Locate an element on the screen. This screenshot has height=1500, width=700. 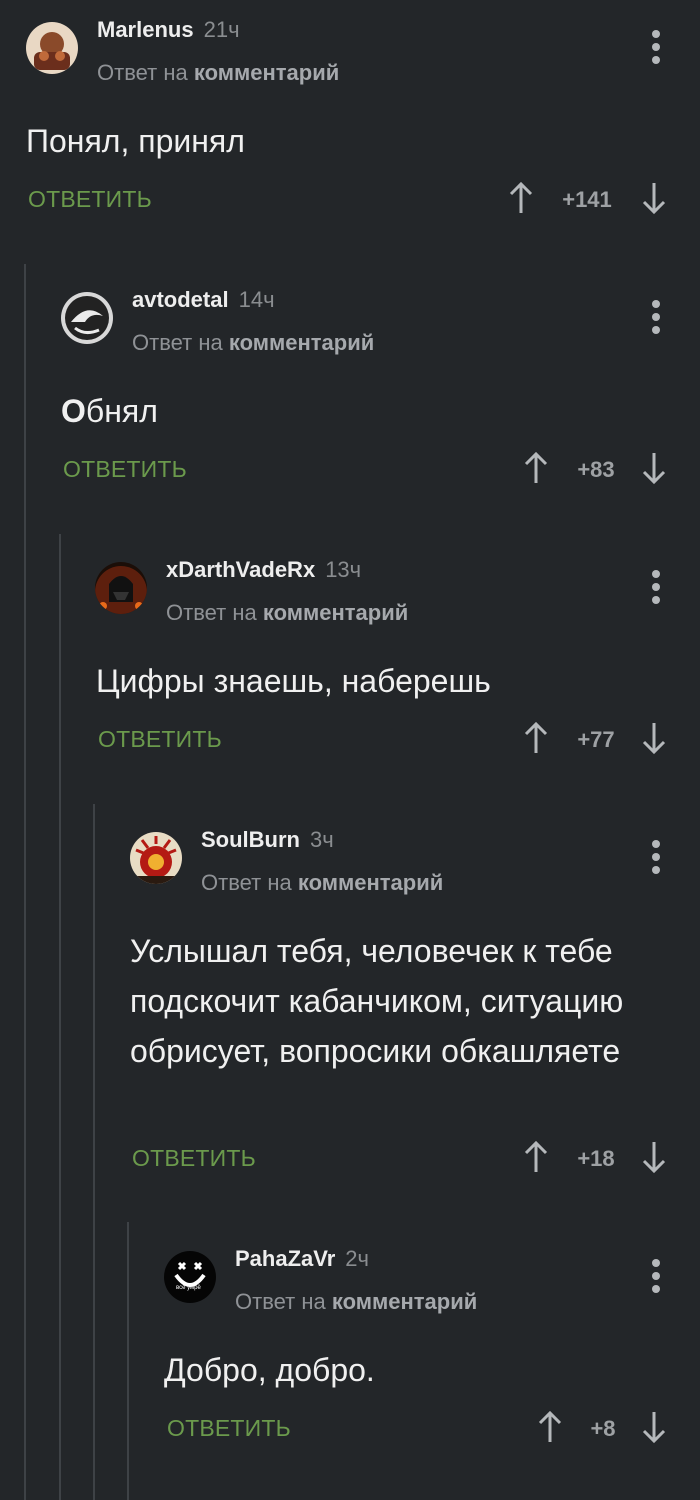
comment-time: 2ч is located at coordinates (357, 1258).